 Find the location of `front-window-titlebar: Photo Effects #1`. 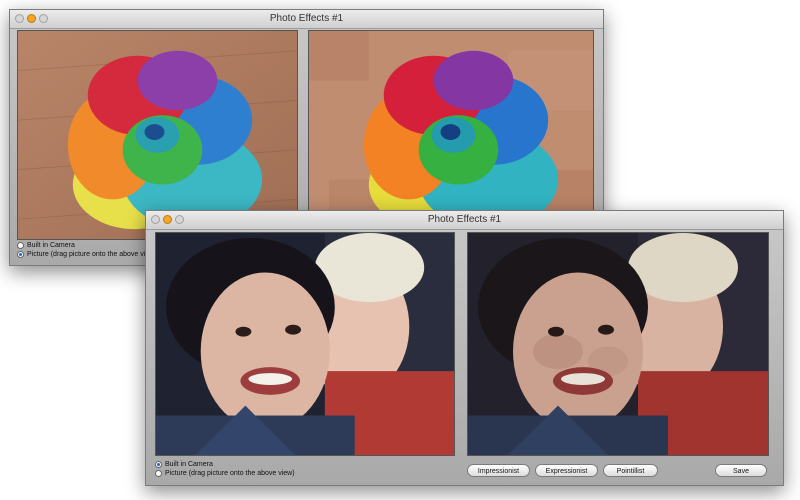

front-window-titlebar: Photo Effects #1 is located at coordinates (464, 220).